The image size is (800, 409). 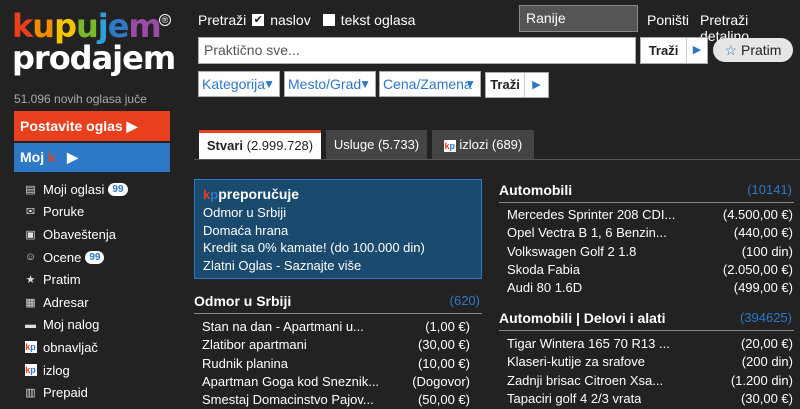 I want to click on ad-title: Klaseri-kutije za srafove, so click(x=576, y=362).